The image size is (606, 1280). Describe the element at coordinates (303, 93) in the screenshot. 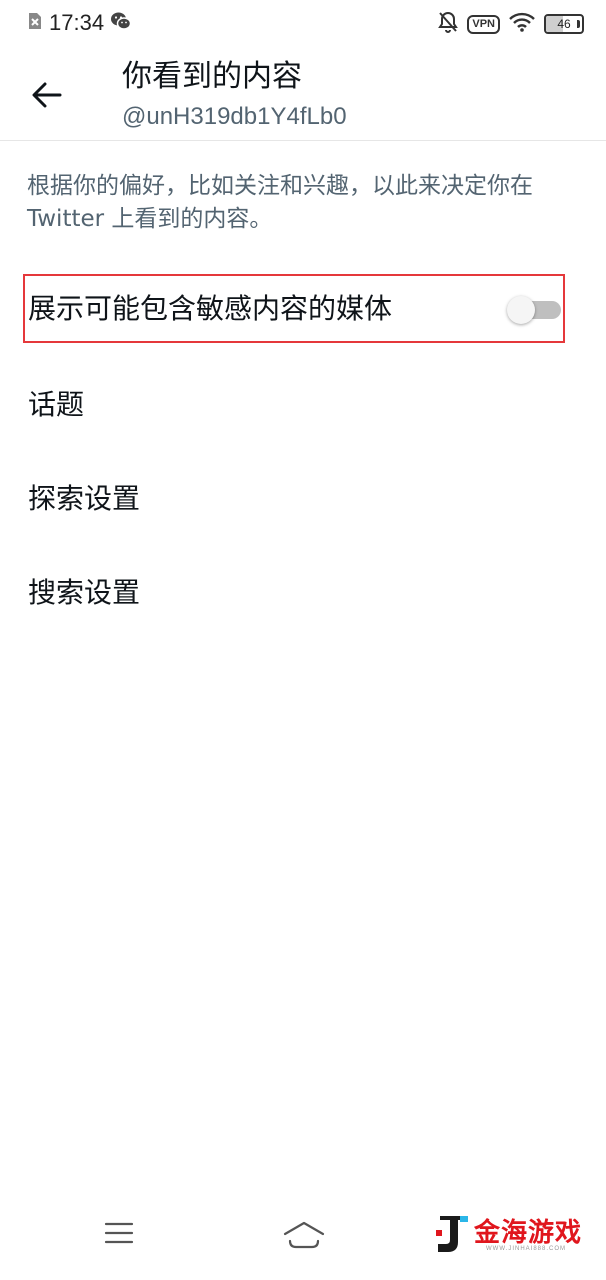

I see `header: 你看到的内容 @unH319db1Y4fLb0` at that location.